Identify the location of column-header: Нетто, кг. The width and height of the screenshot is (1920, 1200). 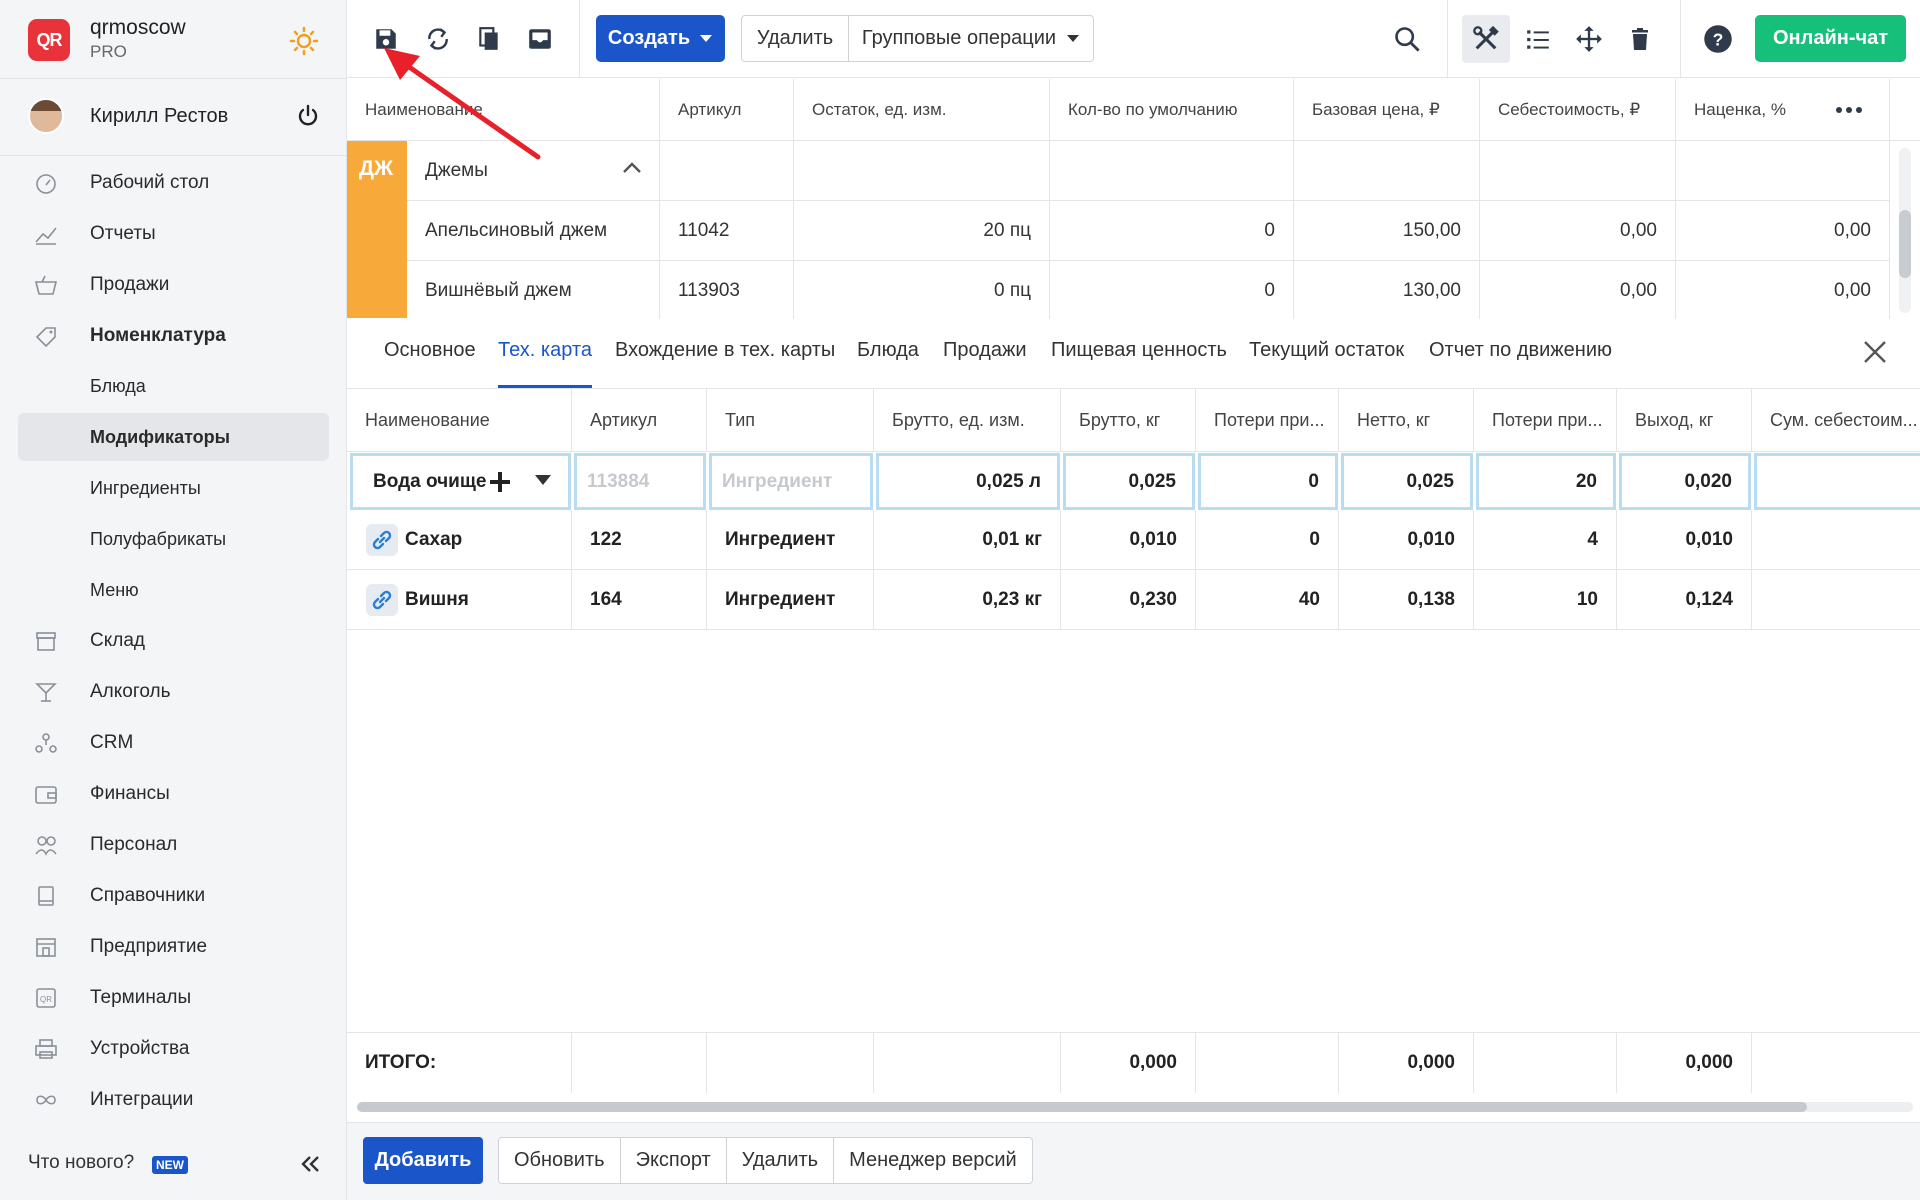
(1406, 420).